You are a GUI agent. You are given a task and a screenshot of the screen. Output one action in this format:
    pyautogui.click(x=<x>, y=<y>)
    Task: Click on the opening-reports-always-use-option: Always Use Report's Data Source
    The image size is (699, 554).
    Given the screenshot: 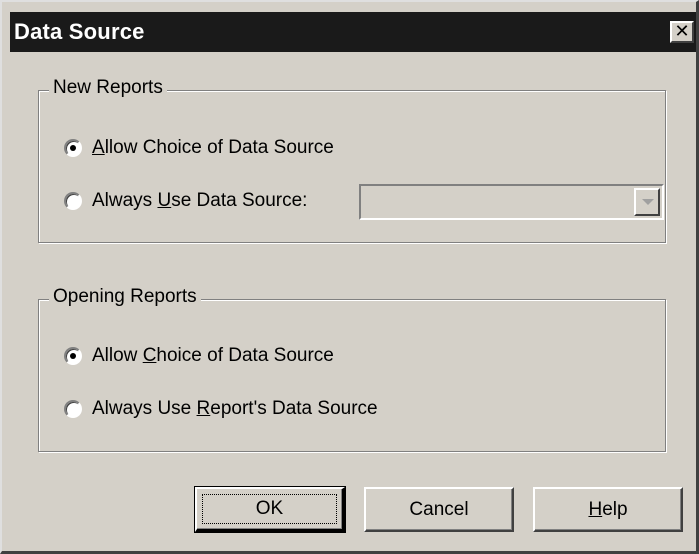 What is the action you would take?
    pyautogui.click(x=221, y=409)
    